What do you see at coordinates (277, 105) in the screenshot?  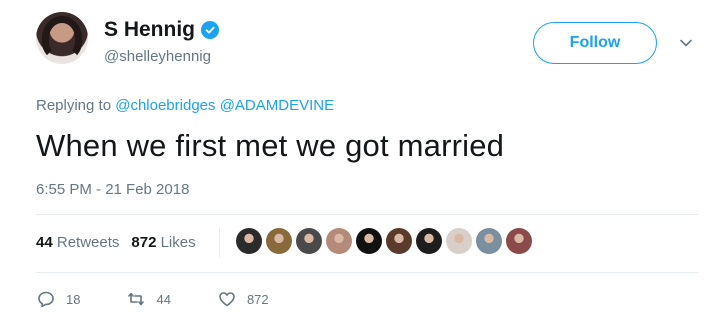 I see `mention-link: @ADAMDEVINE` at bounding box center [277, 105].